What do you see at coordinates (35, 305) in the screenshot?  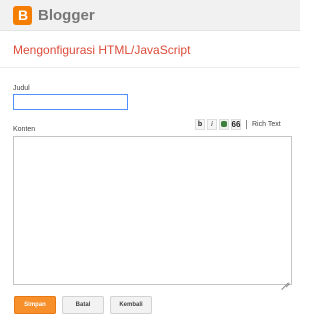 I see `save-button: Simpan` at bounding box center [35, 305].